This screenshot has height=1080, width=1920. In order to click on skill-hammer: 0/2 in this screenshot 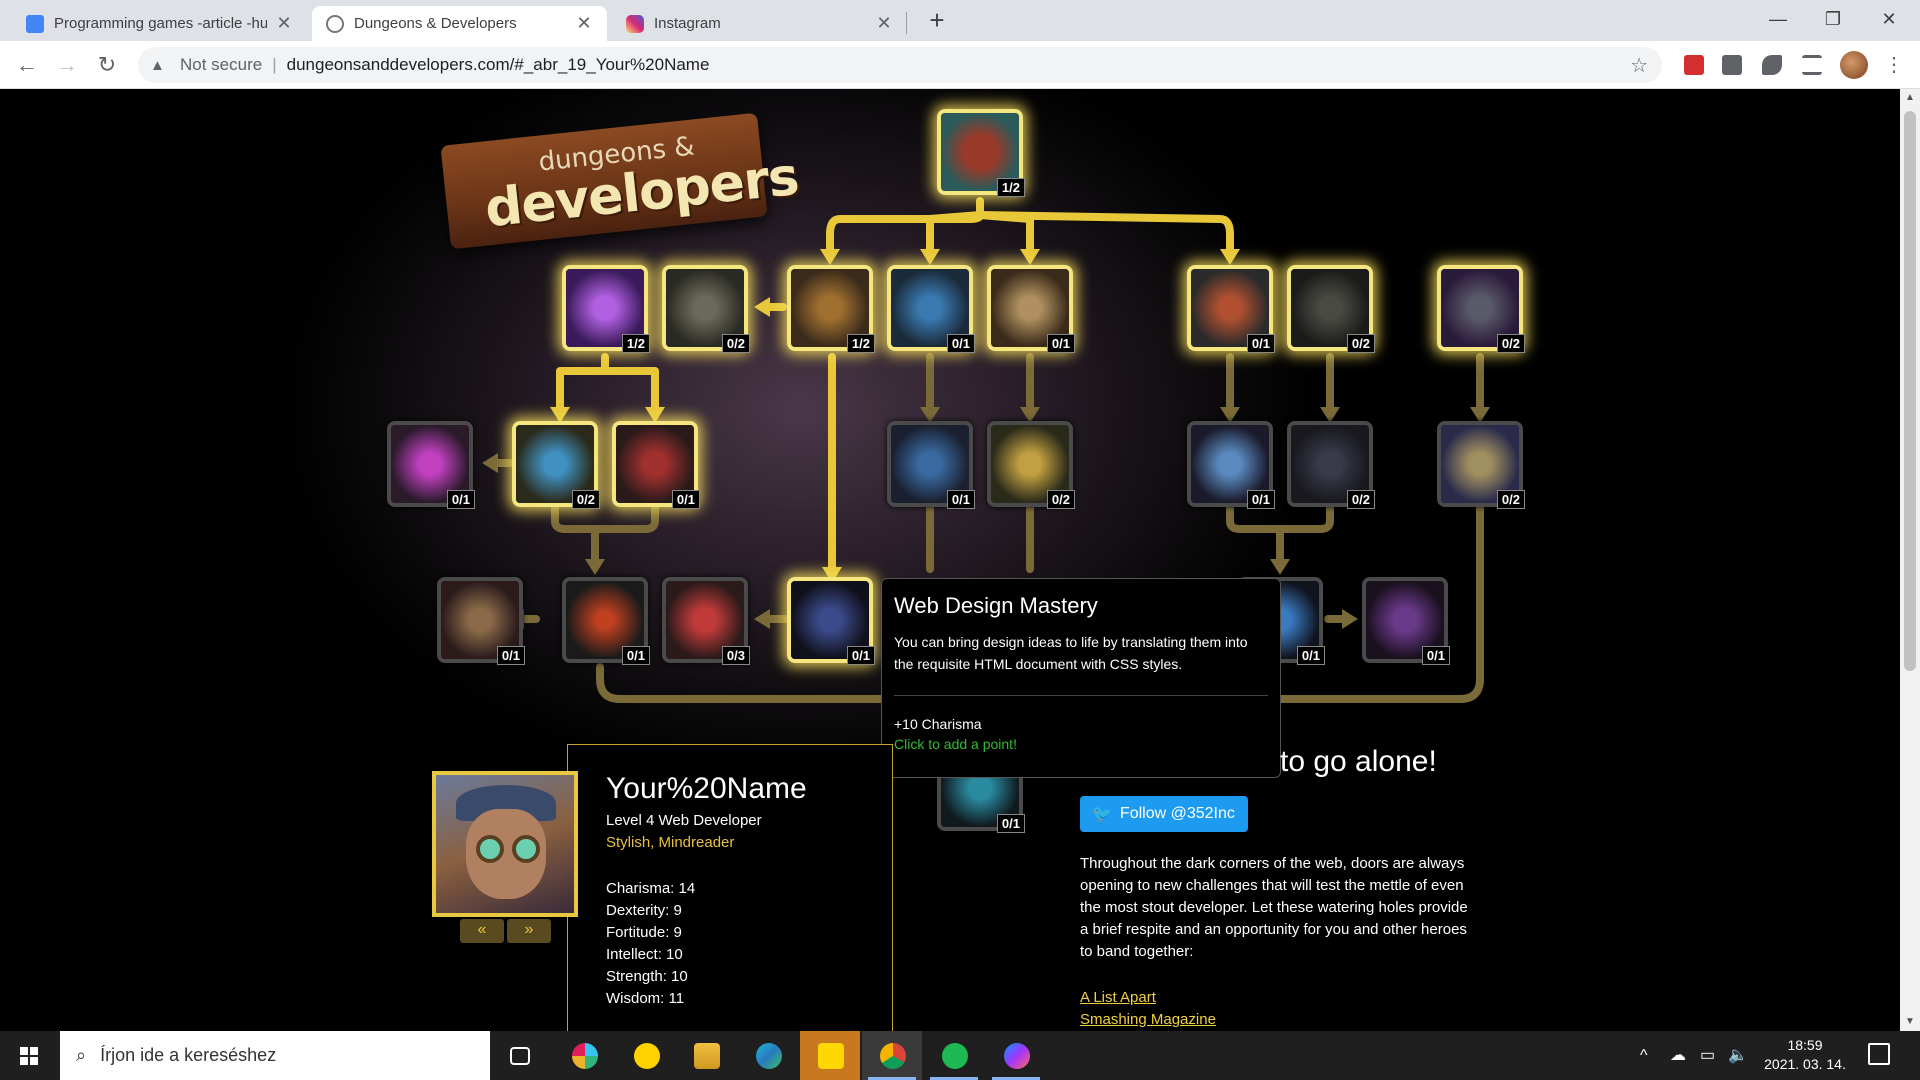, I will do `click(706, 309)`.